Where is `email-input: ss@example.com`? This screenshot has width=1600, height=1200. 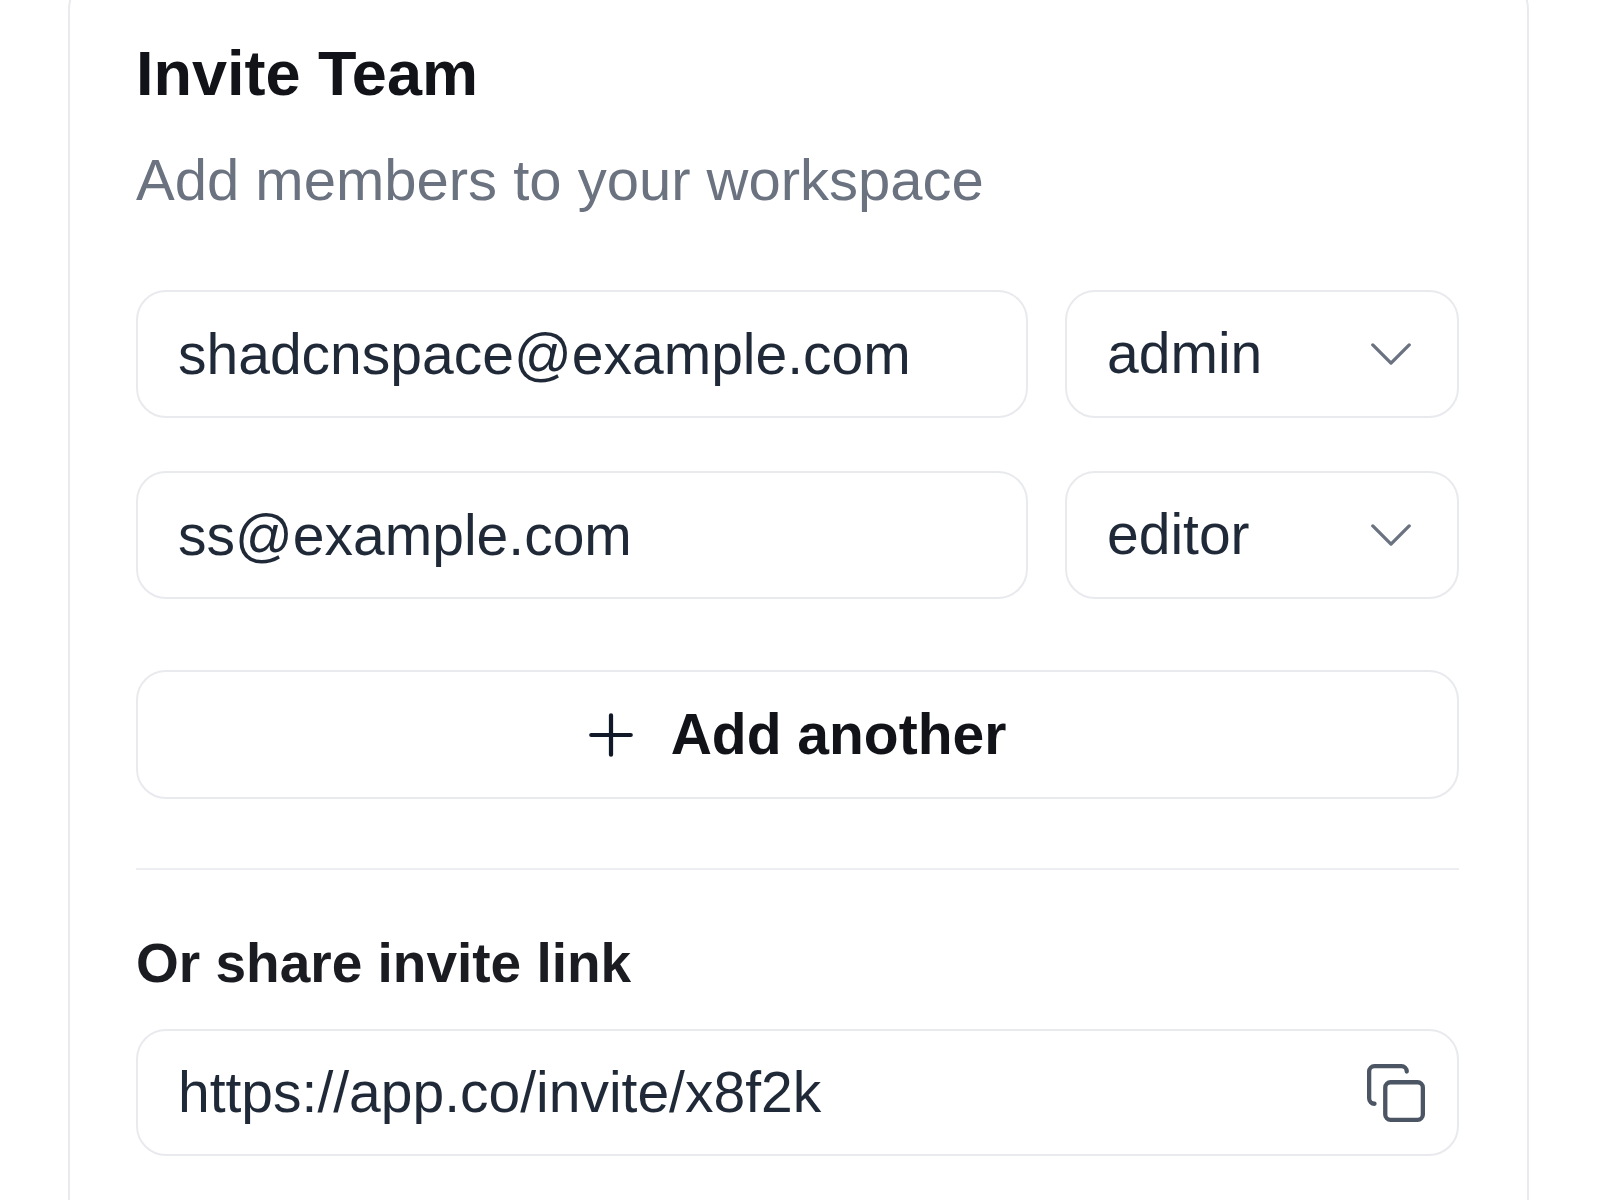
email-input: ss@example.com is located at coordinates (582, 535).